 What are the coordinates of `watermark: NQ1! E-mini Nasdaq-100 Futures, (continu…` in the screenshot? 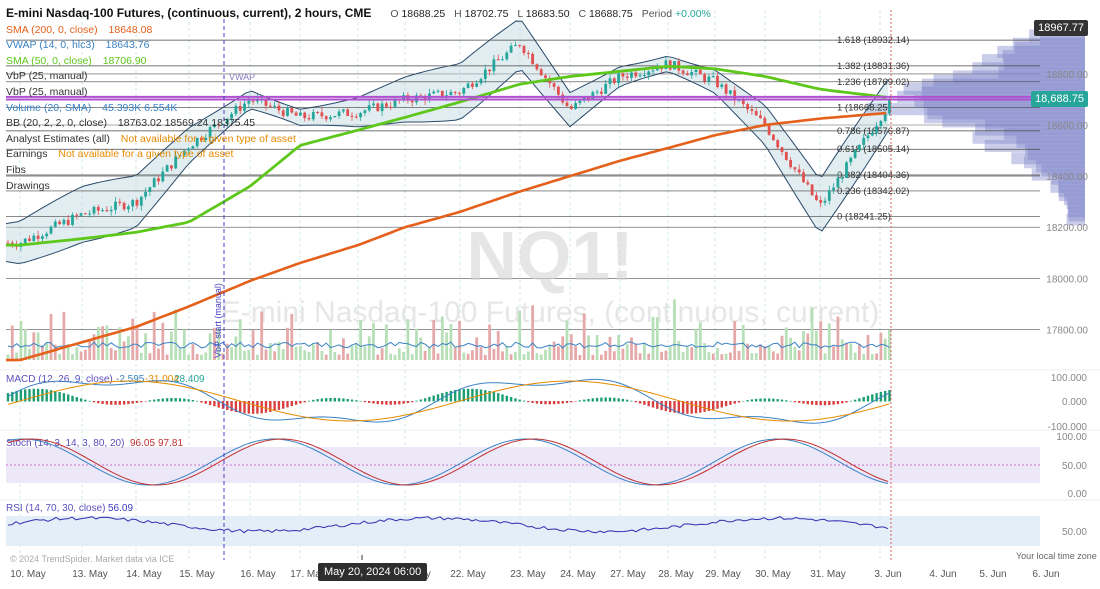 It's located at (550, 273).